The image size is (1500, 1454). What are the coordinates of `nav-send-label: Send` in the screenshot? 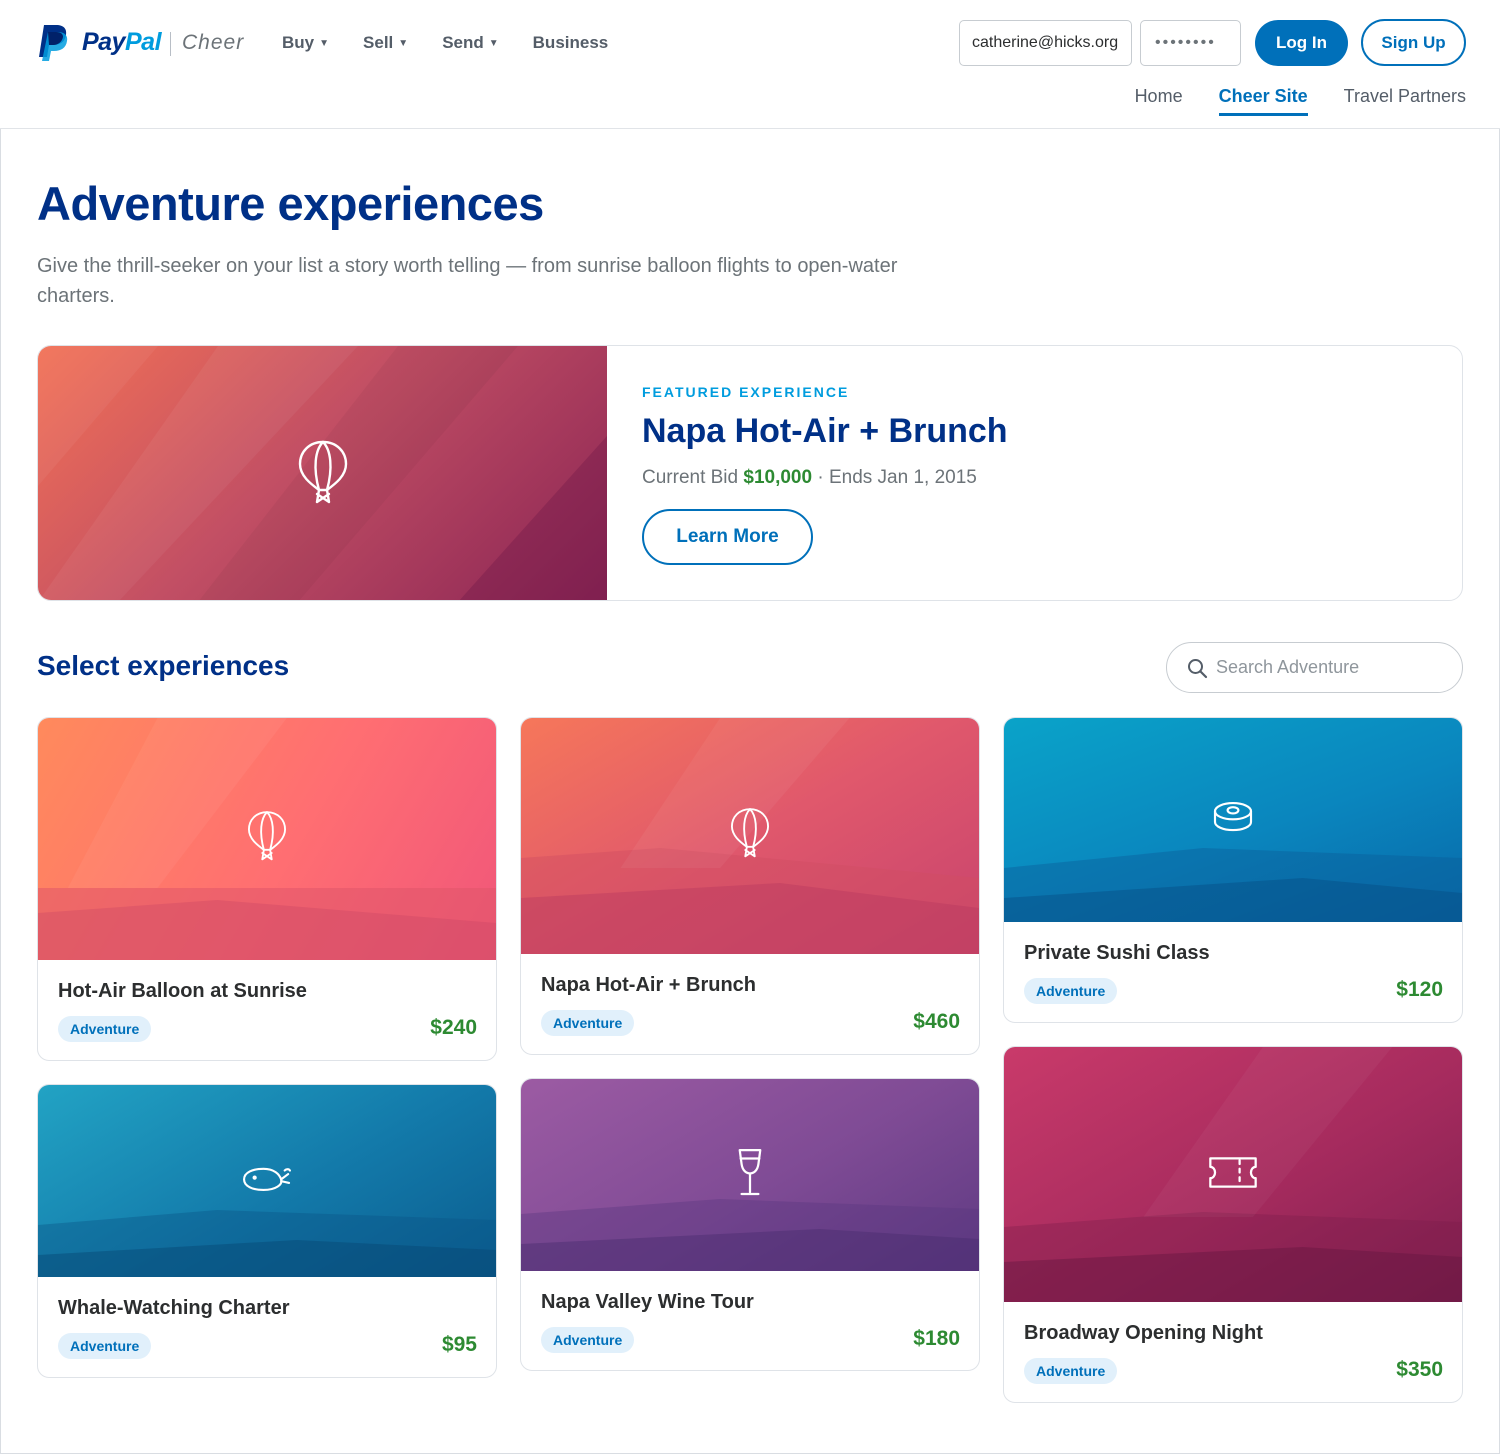 It's located at (463, 42).